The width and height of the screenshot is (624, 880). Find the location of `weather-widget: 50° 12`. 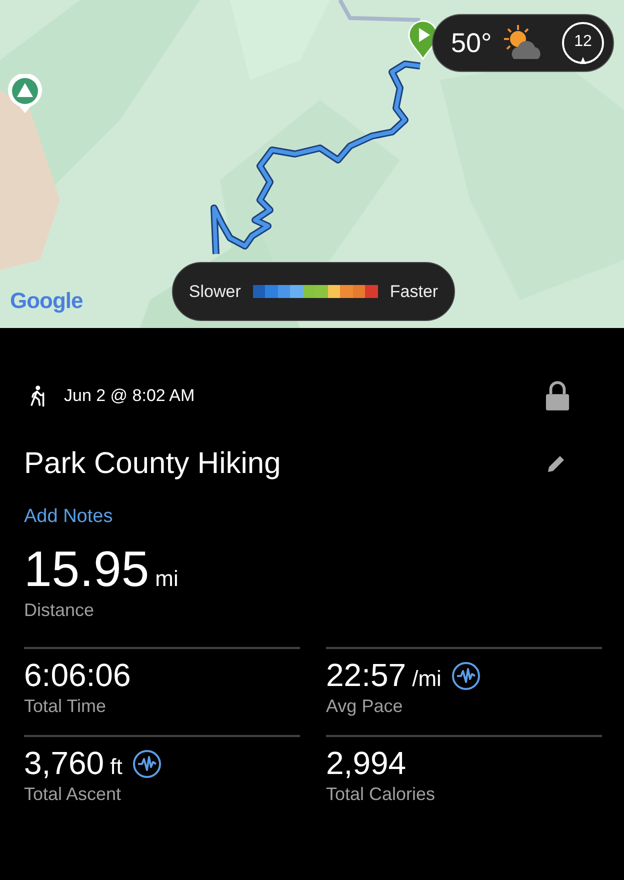

weather-widget: 50° 12 is located at coordinates (523, 43).